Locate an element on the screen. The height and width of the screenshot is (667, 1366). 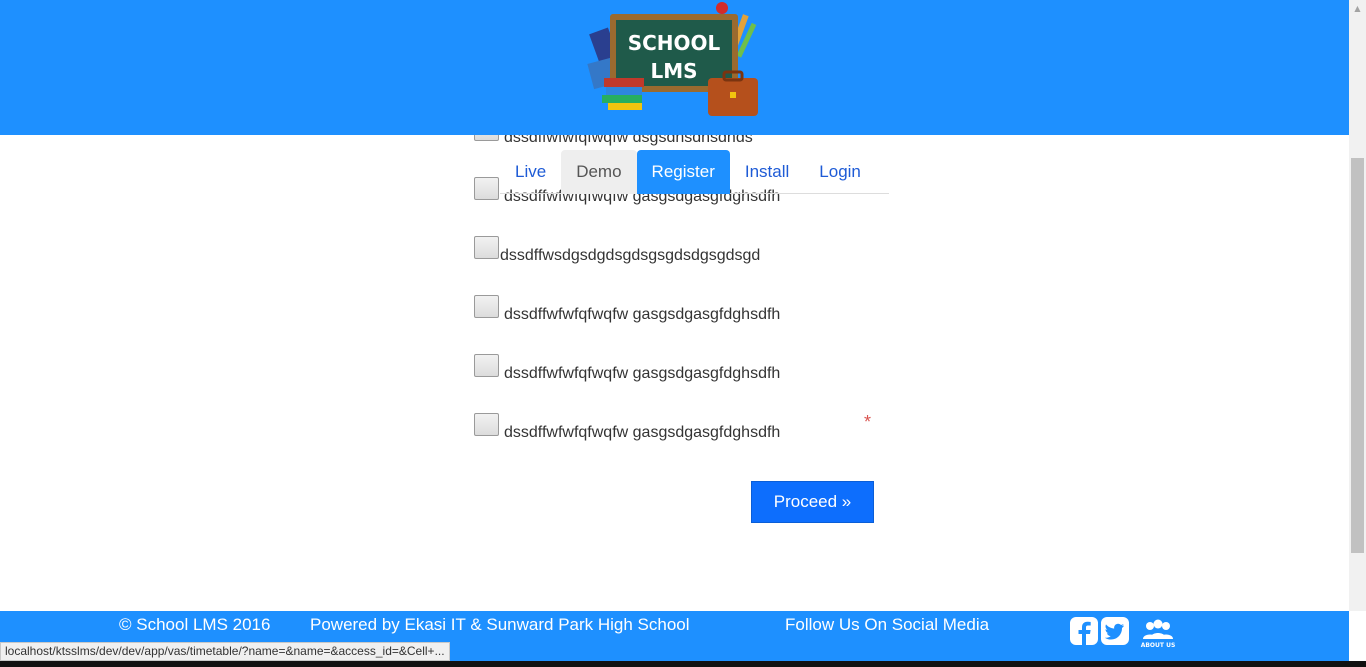
option-item: dssdffwsdgsdgdsgdsgsgdsdgsgdsgd is located at coordinates (617, 251).